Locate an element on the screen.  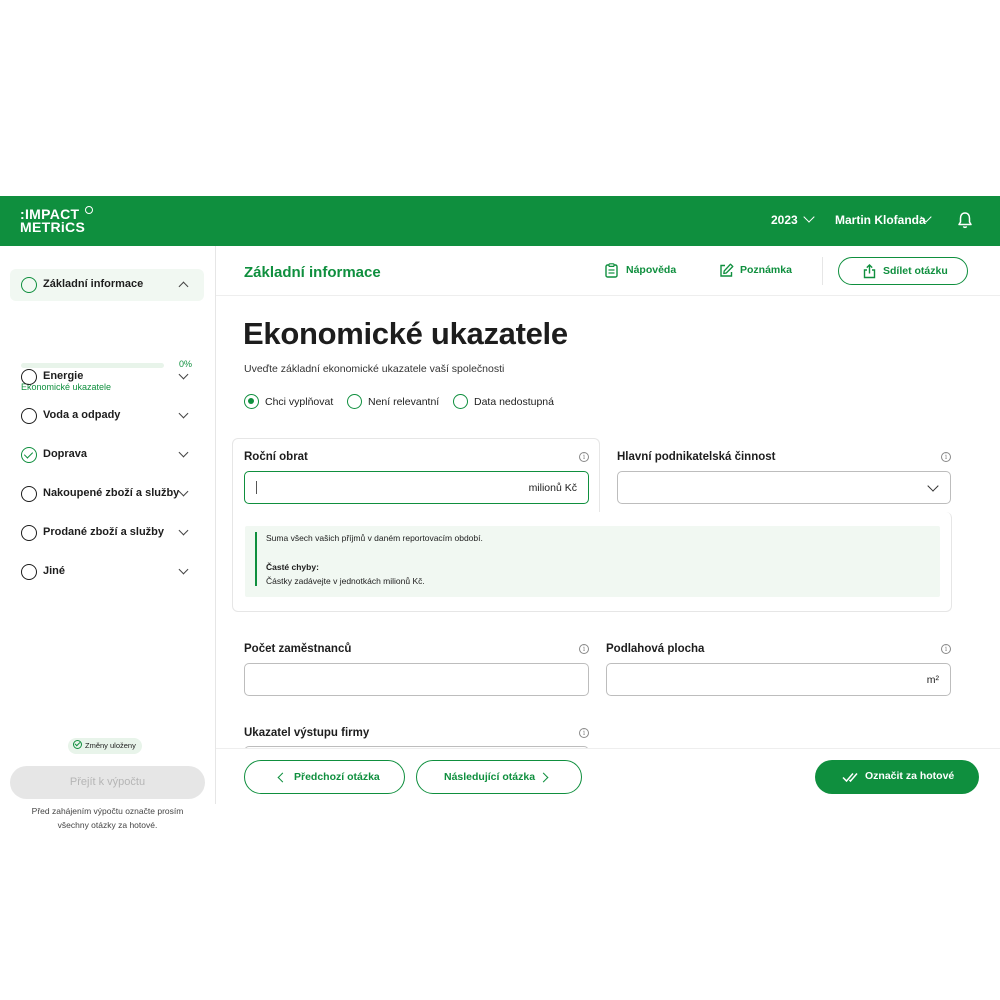
sidebar-item-label: Doprava is located at coordinates (65, 454).